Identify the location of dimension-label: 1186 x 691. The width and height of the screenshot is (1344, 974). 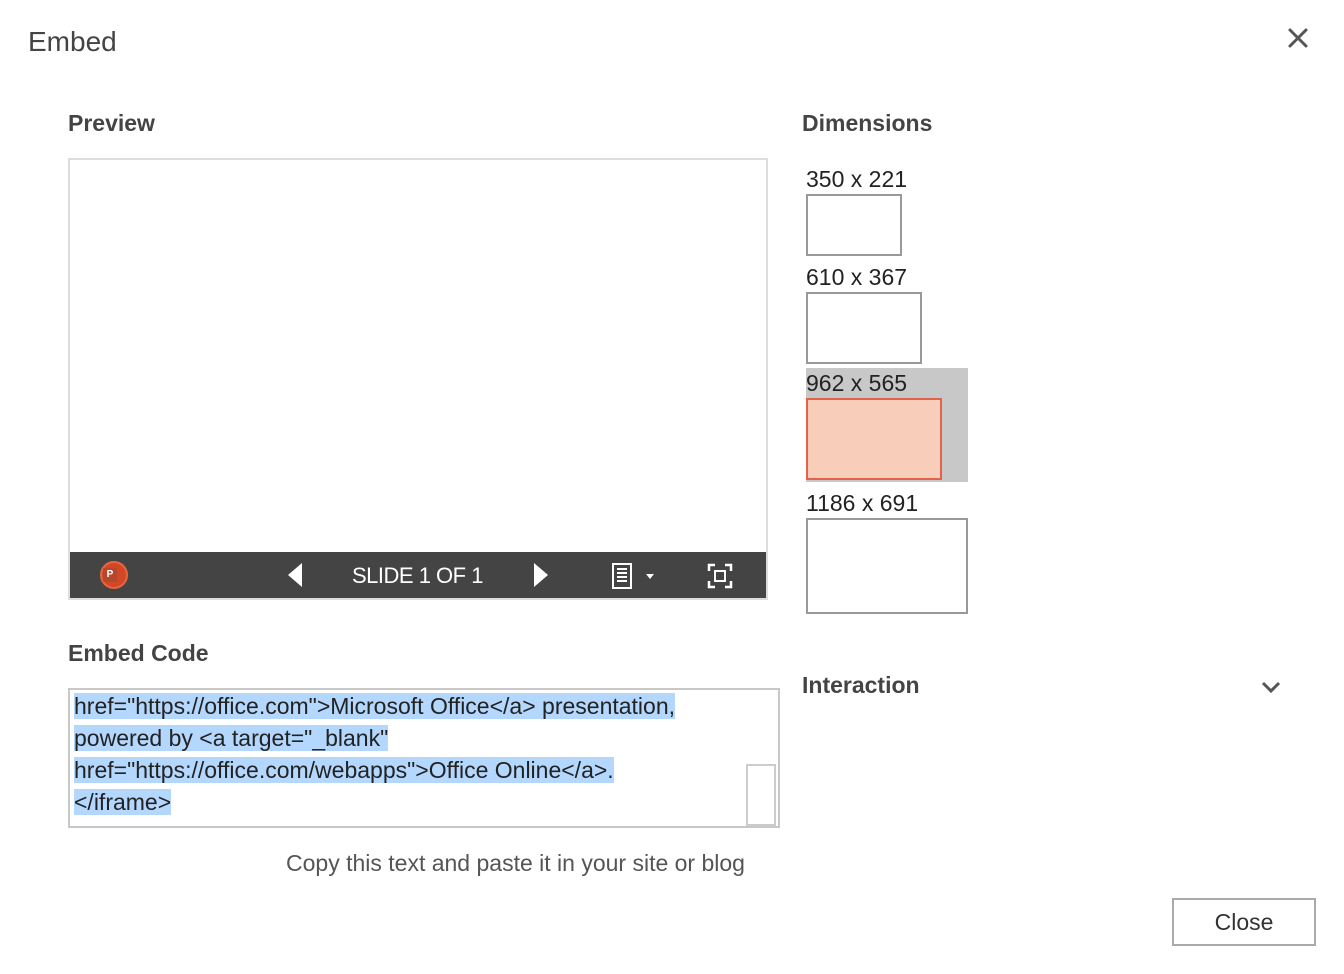
(862, 503).